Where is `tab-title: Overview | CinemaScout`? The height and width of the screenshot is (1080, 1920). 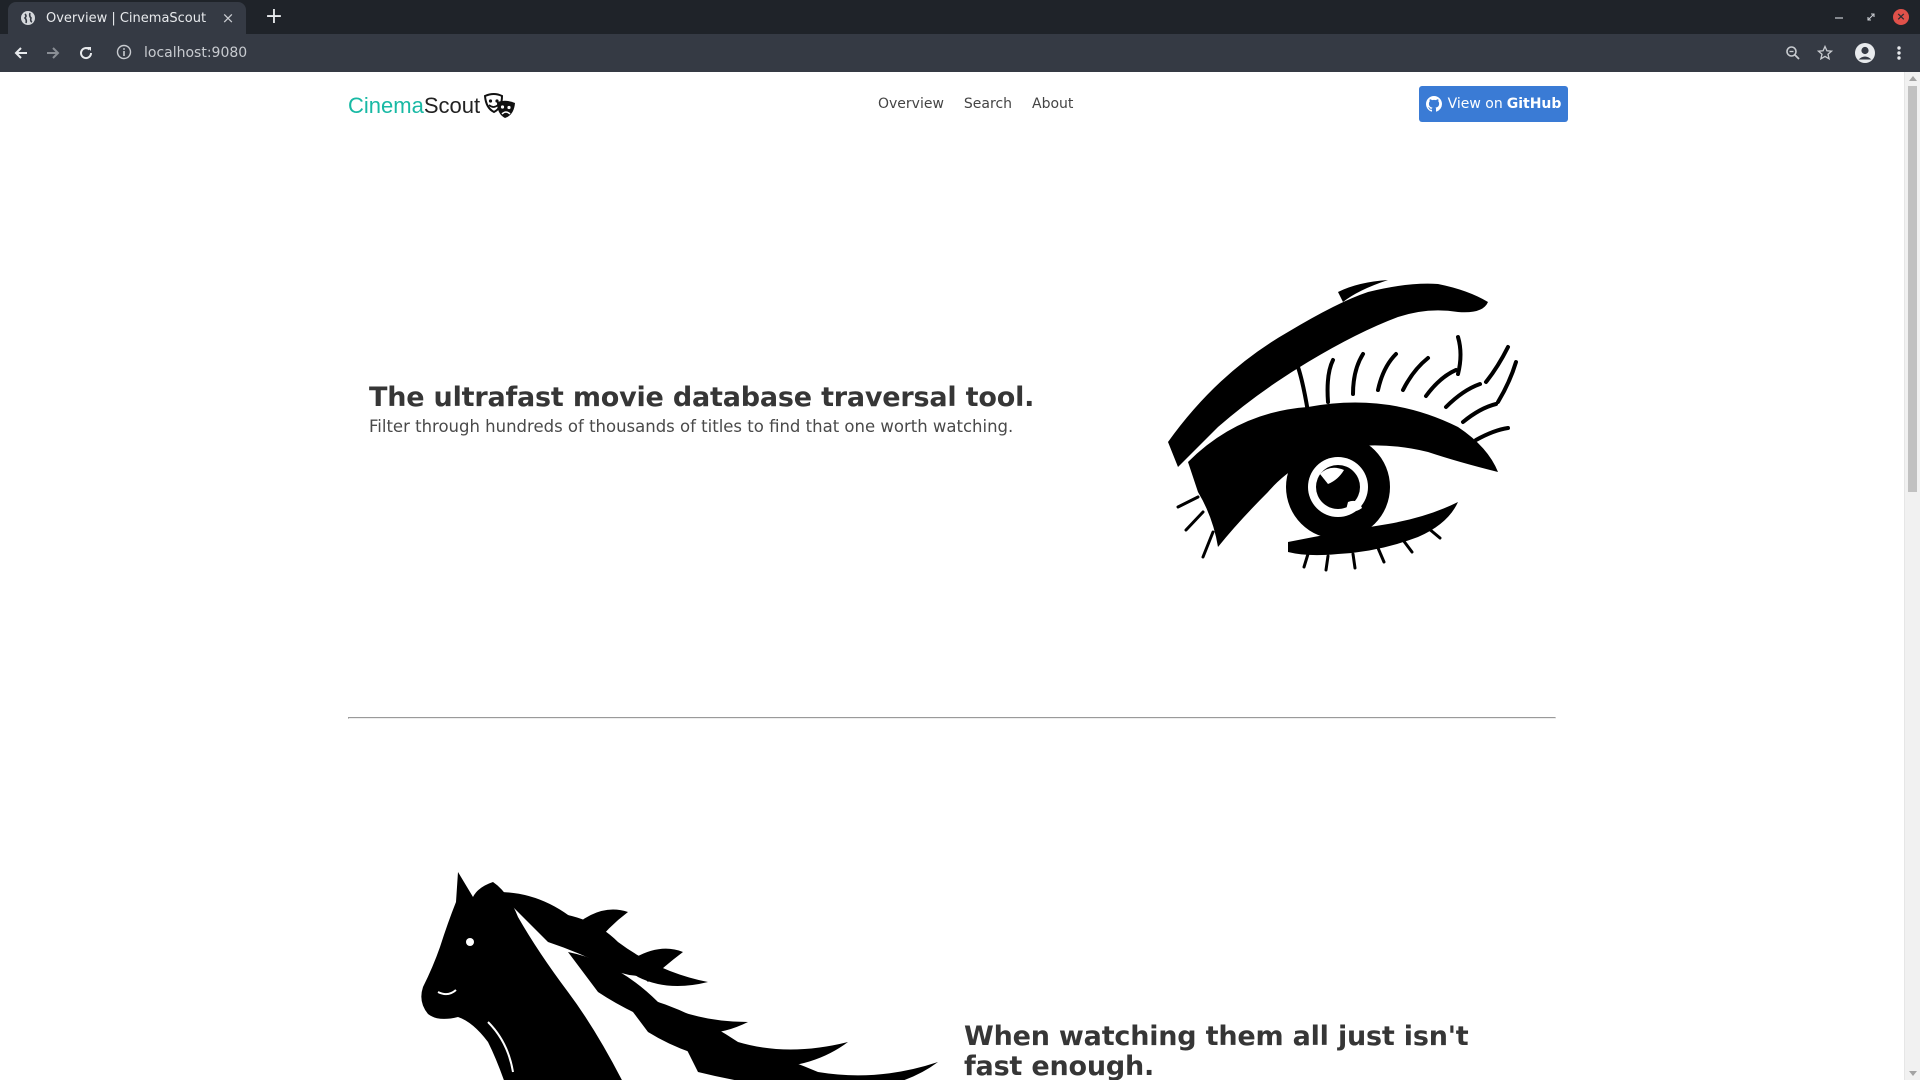 tab-title: Overview | CinemaScout is located at coordinates (126, 18).